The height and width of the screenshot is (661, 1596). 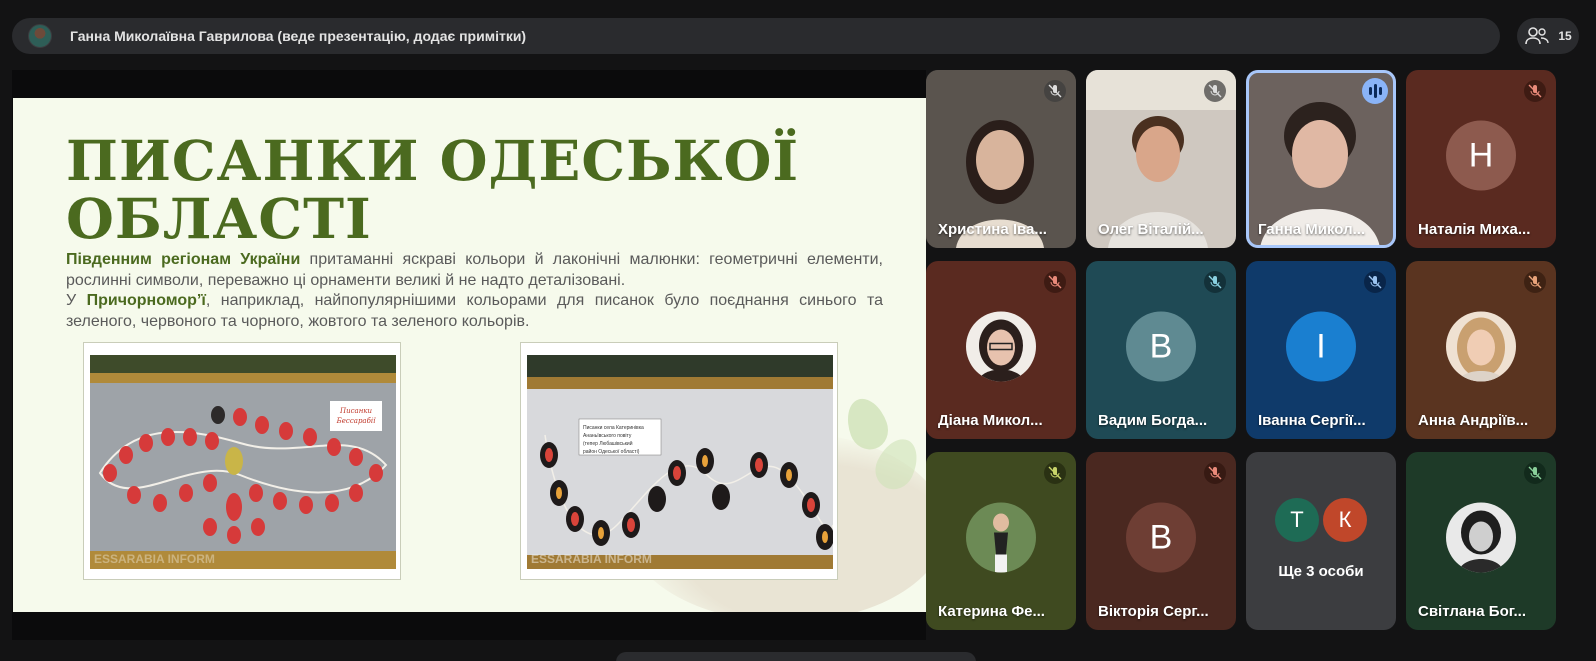 What do you see at coordinates (76, 300) in the screenshot?
I see `paragraph-text: У` at bounding box center [76, 300].